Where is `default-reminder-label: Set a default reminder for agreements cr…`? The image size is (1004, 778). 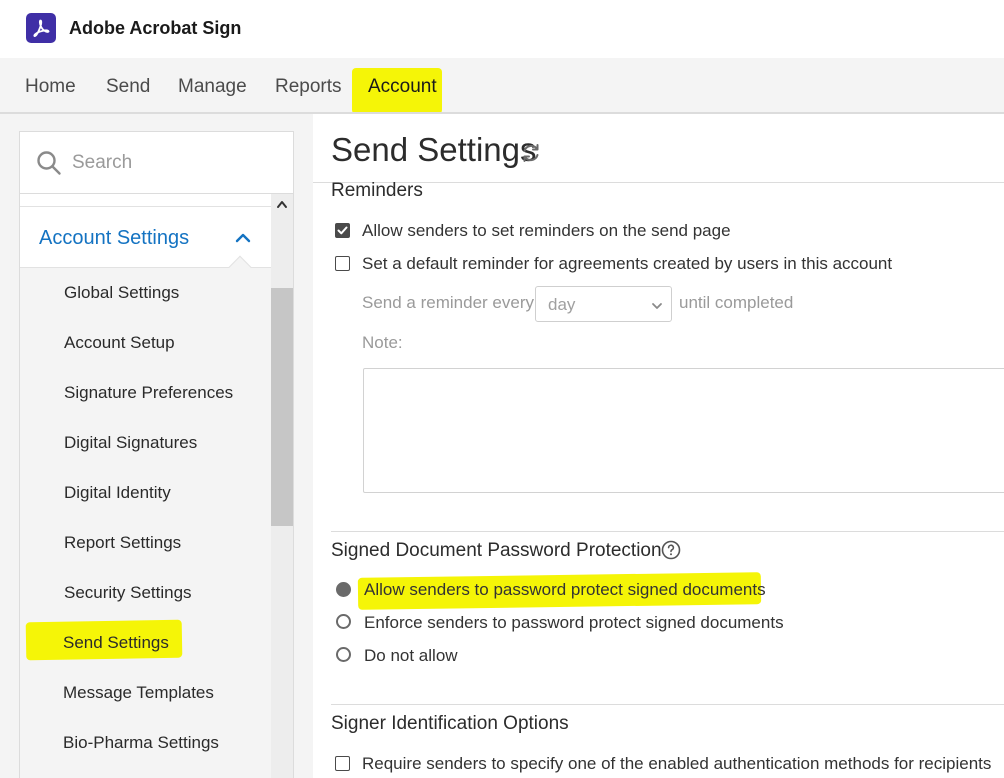
default-reminder-label: Set a default reminder for agreements cr… is located at coordinates (627, 263).